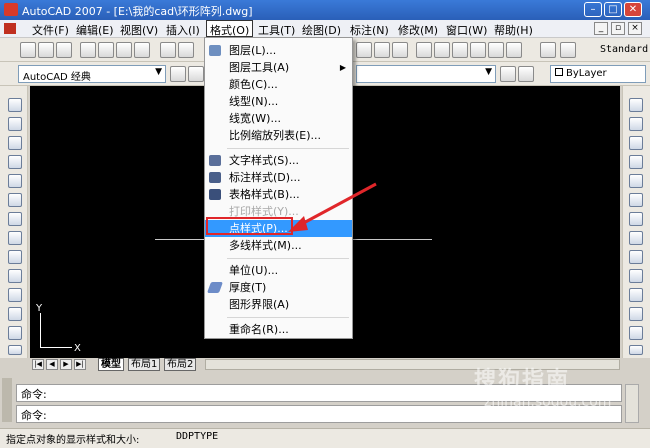  I want to click on print-icon, so click(88, 50).